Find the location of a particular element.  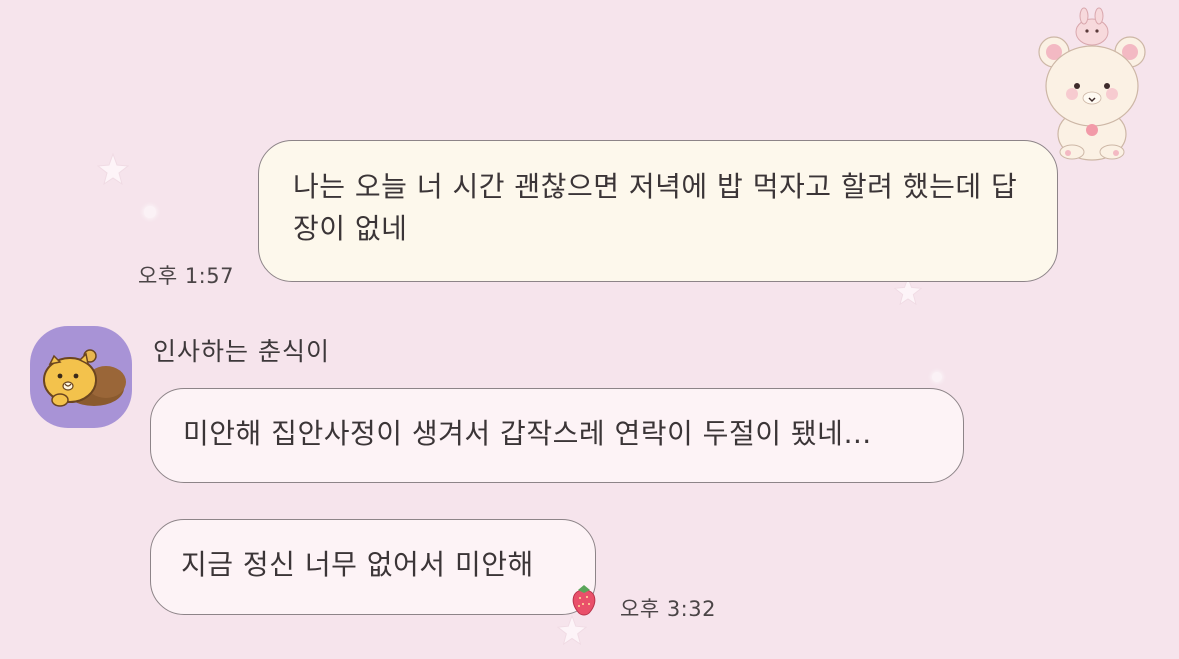

their-message-bubble: 지금 정신 너무 없어서 미안해 is located at coordinates (373, 567).